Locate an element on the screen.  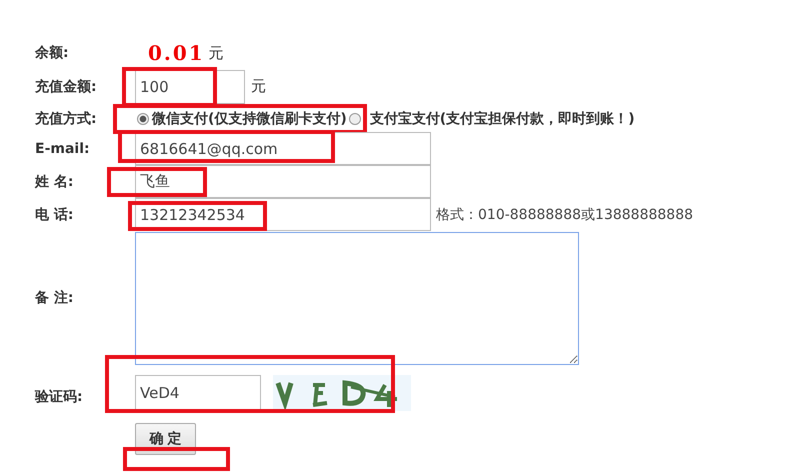
field-label: 电 话: is located at coordinates (54, 215).